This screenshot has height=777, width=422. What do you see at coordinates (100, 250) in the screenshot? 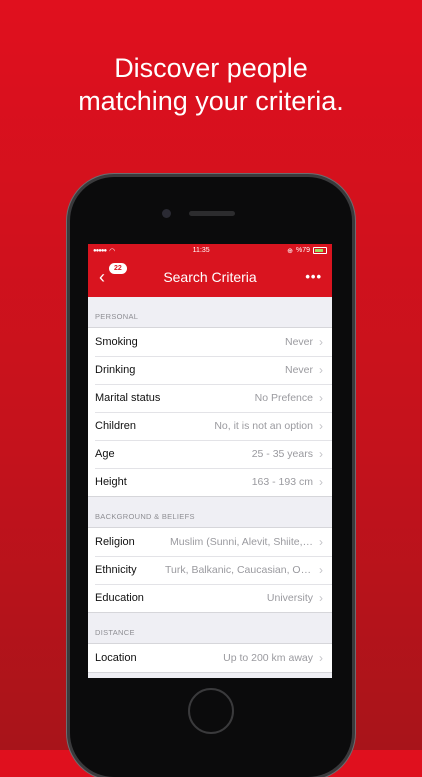
I see `signal-icon: ●●●●●` at bounding box center [100, 250].